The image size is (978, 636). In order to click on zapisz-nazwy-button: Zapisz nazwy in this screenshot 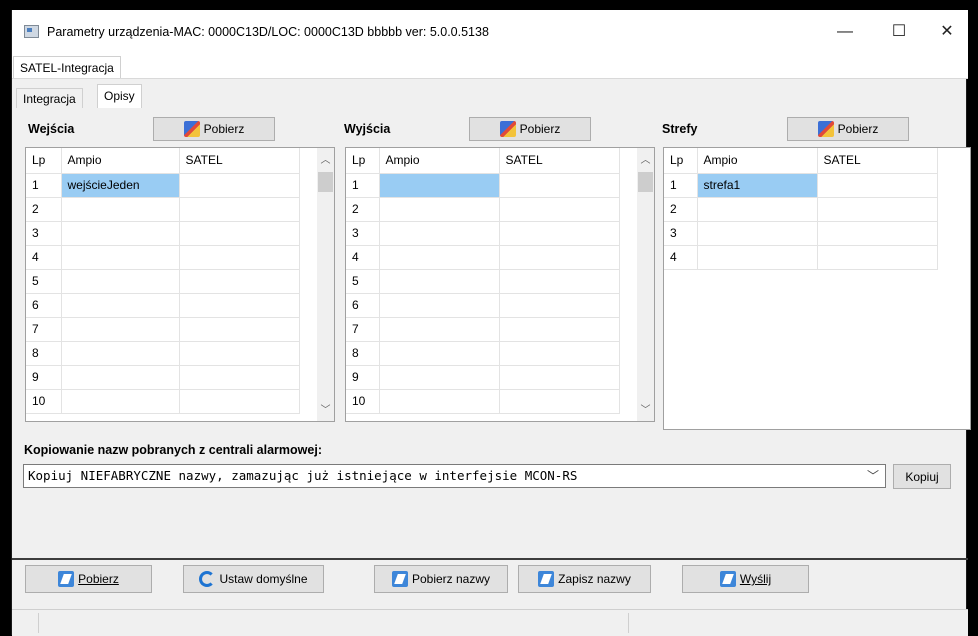, I will do `click(584, 579)`.